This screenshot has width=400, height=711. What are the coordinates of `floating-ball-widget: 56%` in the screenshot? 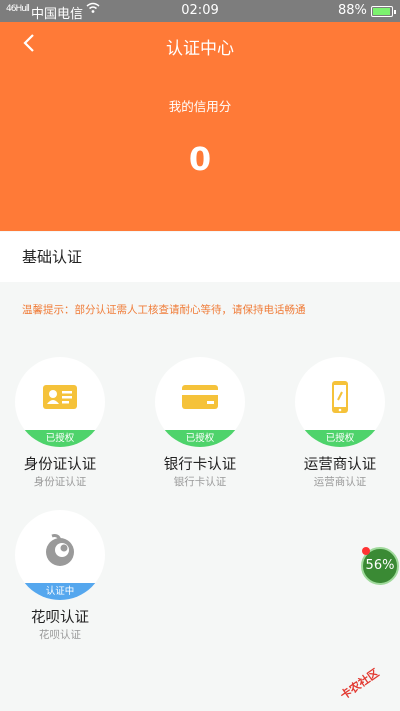 It's located at (380, 566).